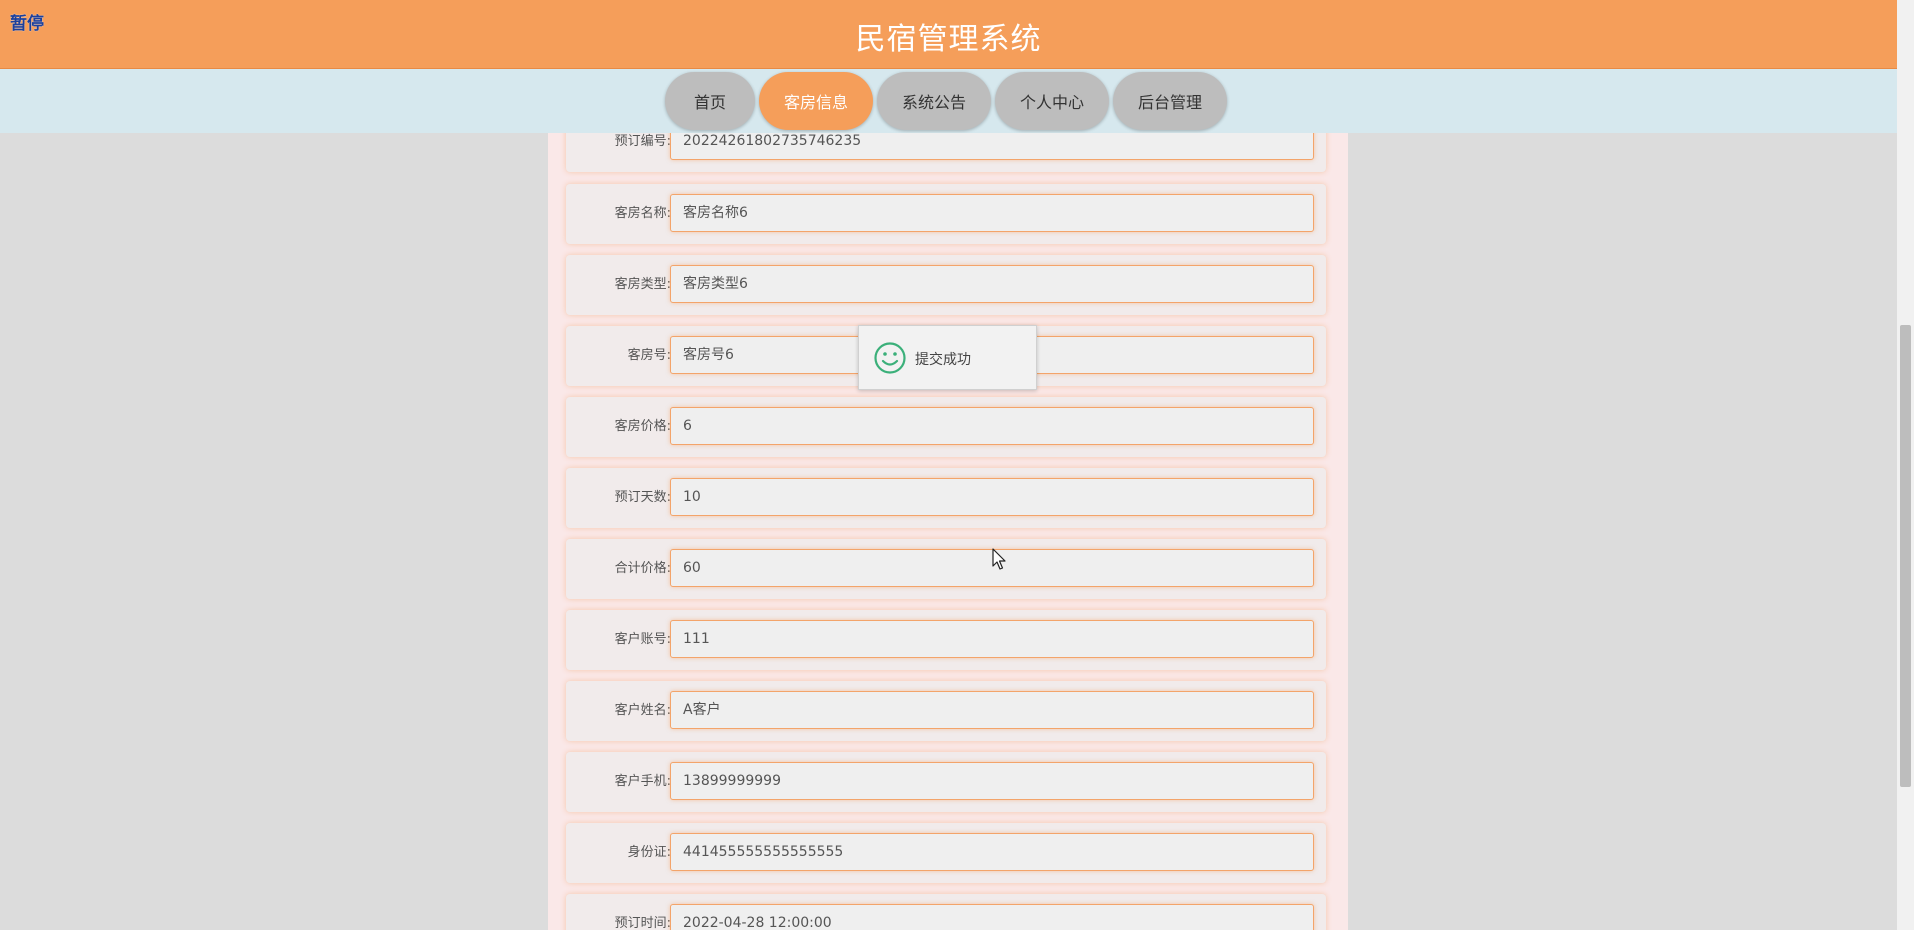 Image resolution: width=1914 pixels, height=930 pixels. What do you see at coordinates (946, 569) in the screenshot?
I see `form-row-total-price: 合计价格: 60` at bounding box center [946, 569].